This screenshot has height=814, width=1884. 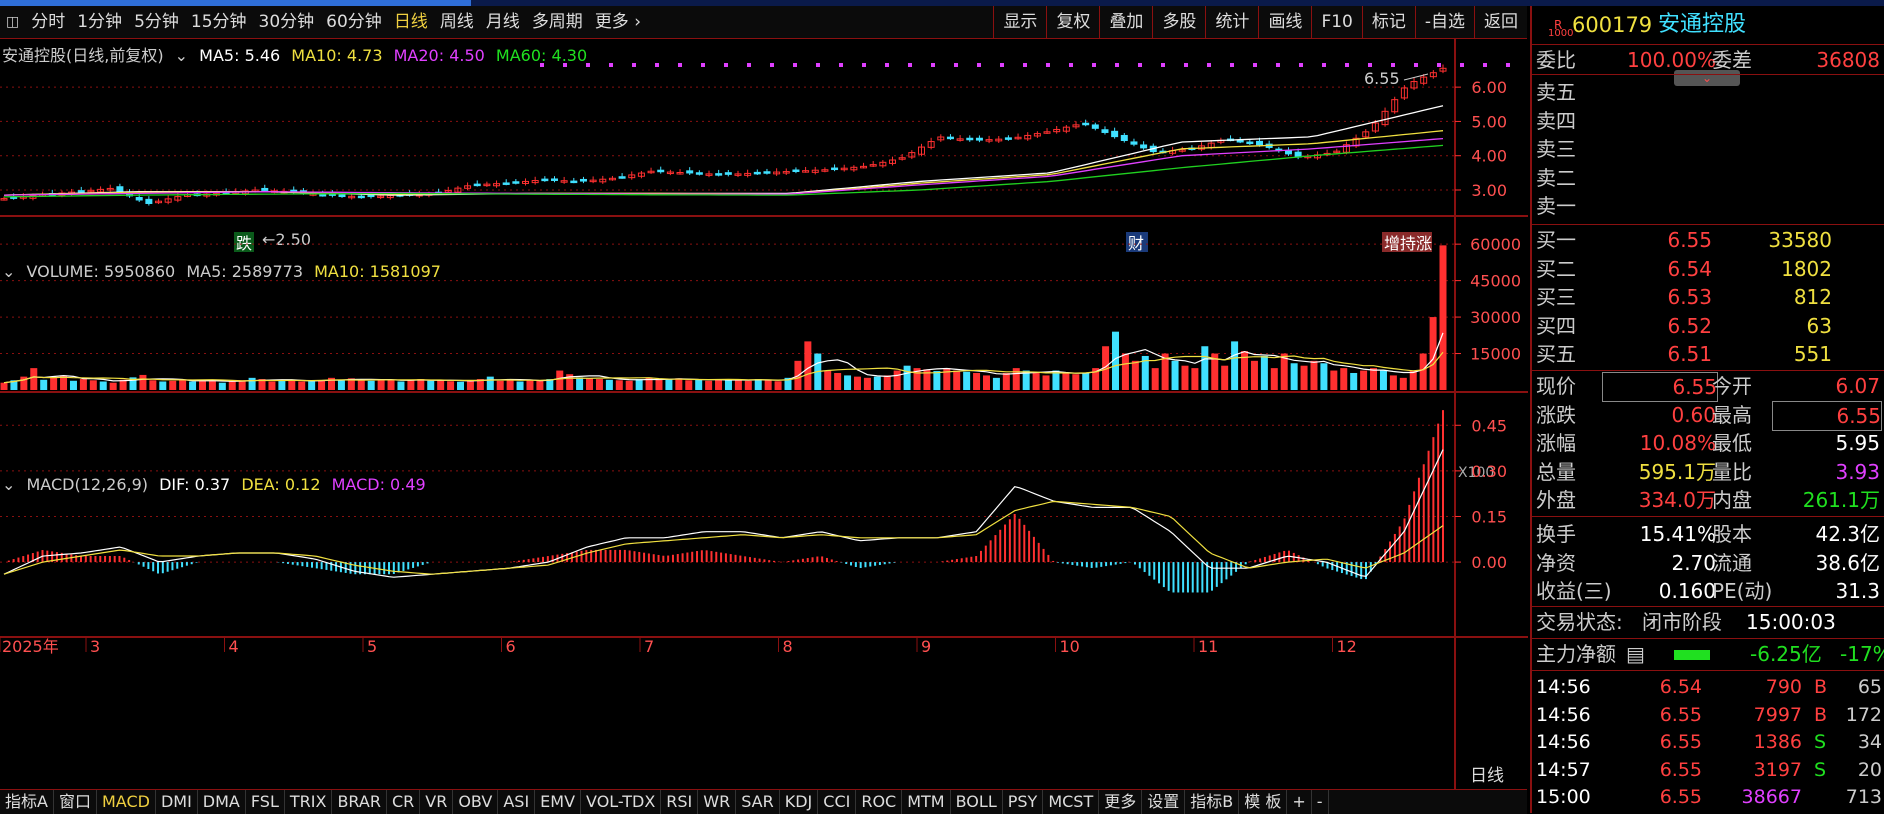 I want to click on indicator-tab: DMI, so click(x=177, y=802).